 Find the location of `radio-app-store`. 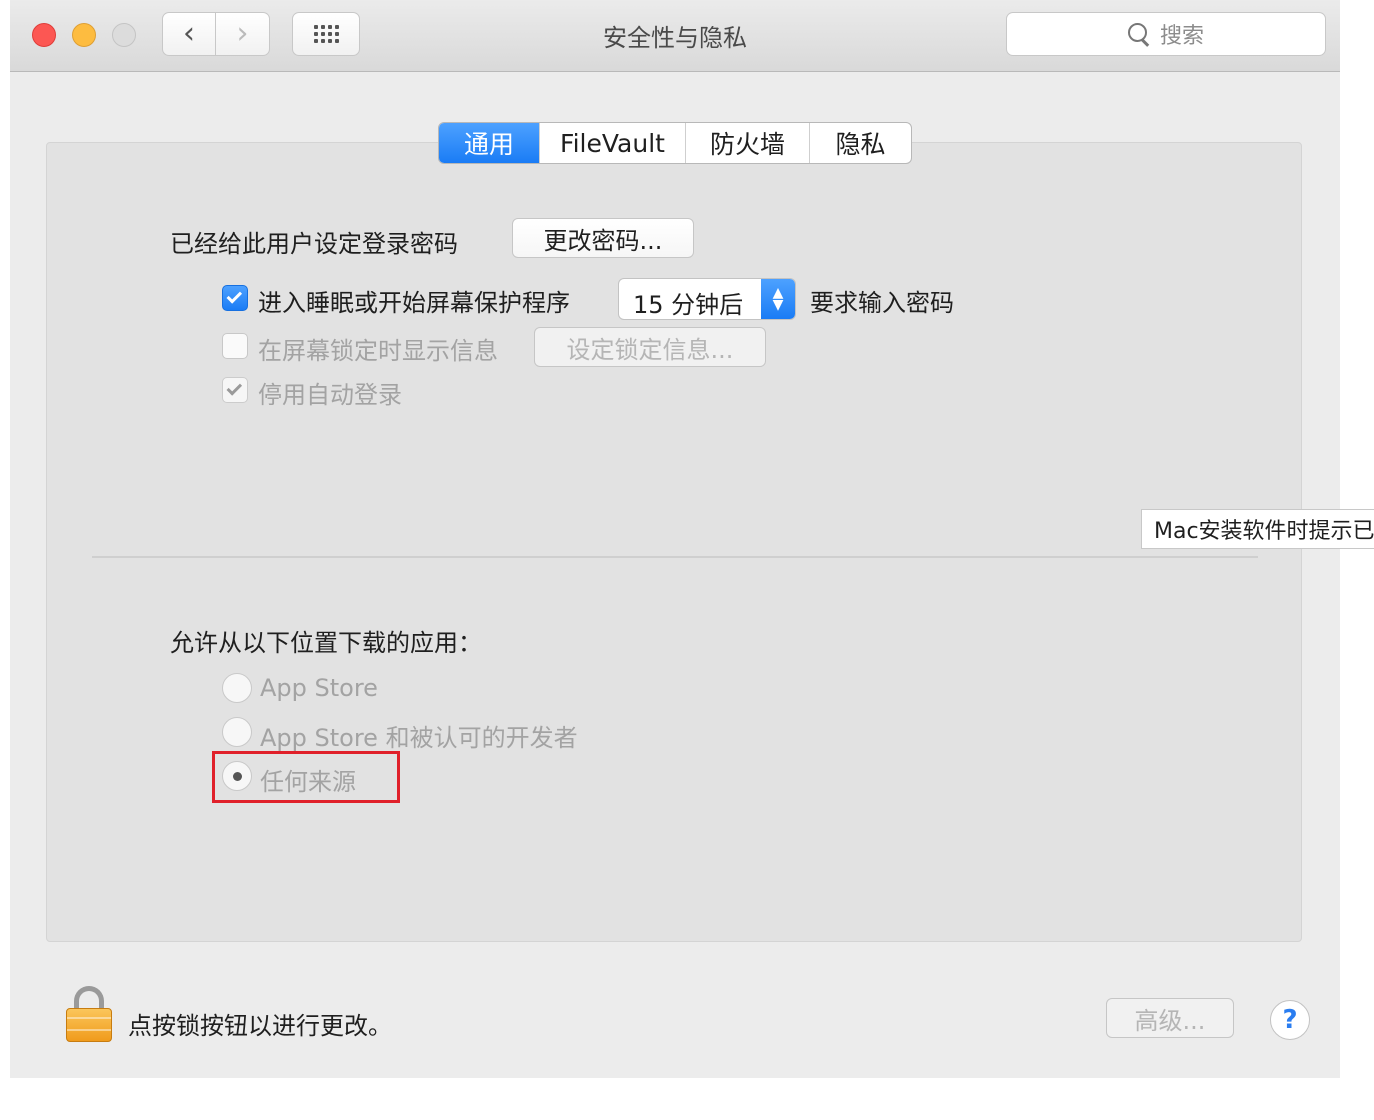

radio-app-store is located at coordinates (237, 688).